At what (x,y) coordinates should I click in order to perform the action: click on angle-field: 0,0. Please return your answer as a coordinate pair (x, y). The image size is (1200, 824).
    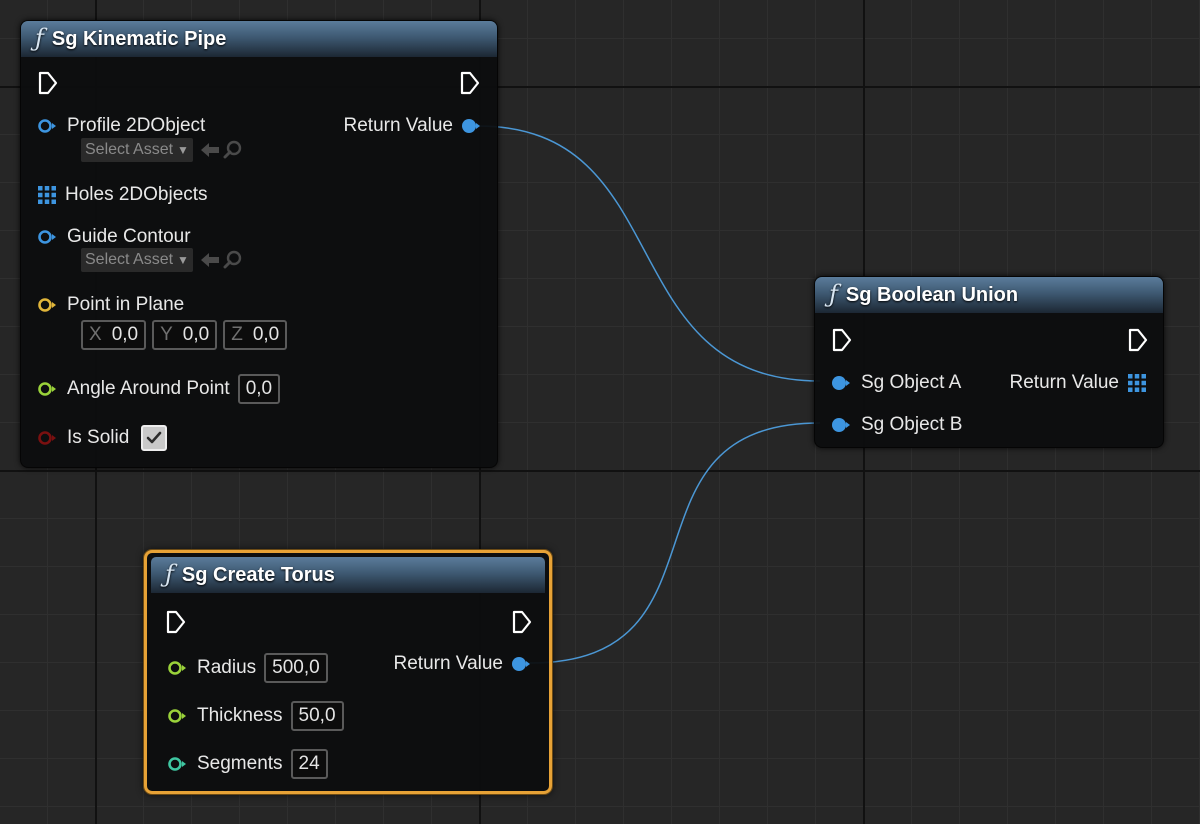
    Looking at the image, I should click on (259, 389).